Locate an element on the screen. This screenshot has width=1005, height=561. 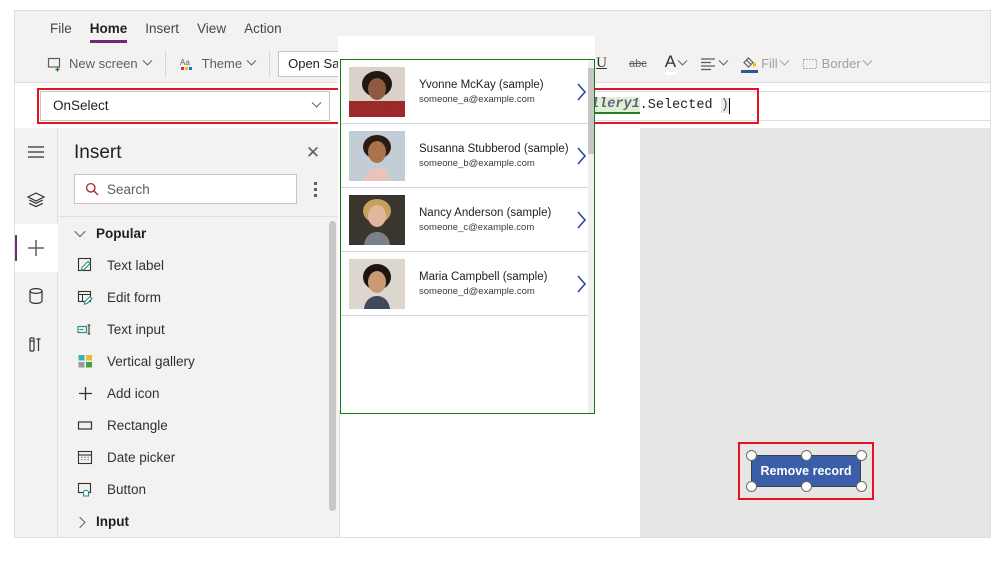
rail-item-data is located at coordinates (36, 296).